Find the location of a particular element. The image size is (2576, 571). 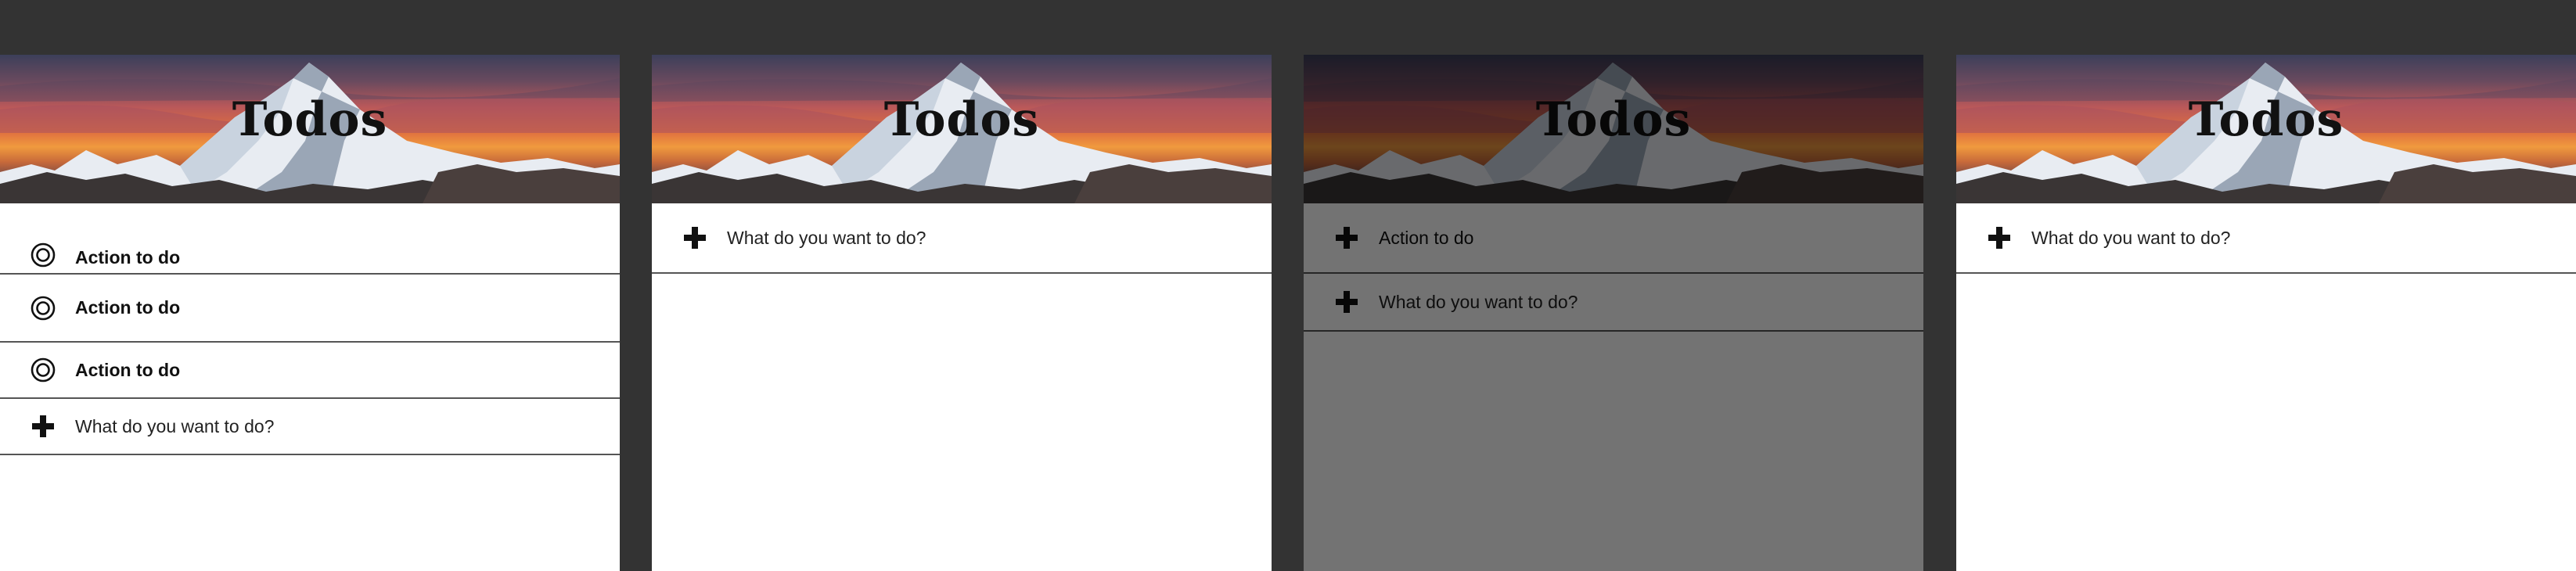

todo-list: Action to do What do you want to do? is located at coordinates (1613, 267).